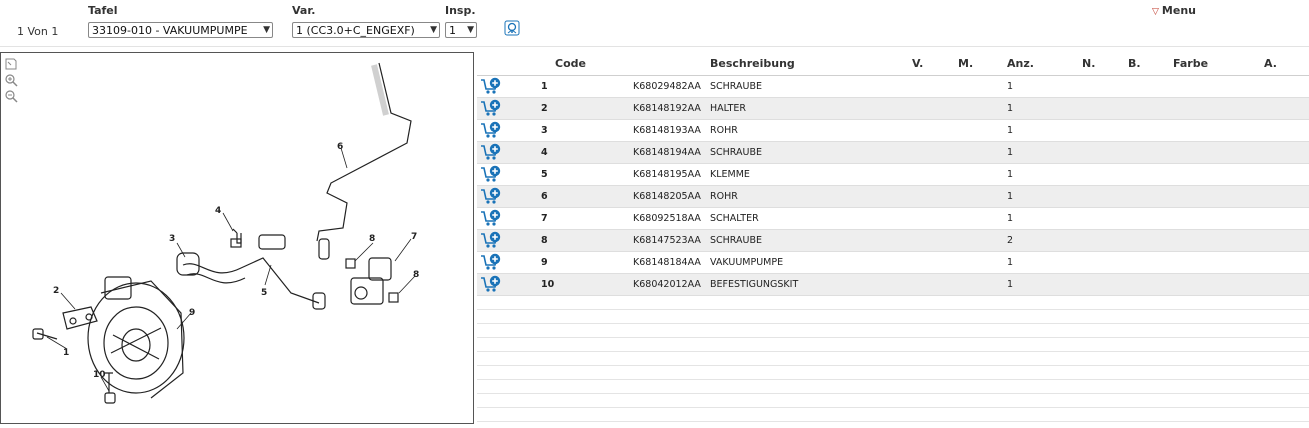 The height and width of the screenshot is (428, 1309). Describe the element at coordinates (570, 63) in the screenshot. I see `col-header-code: Code` at that location.